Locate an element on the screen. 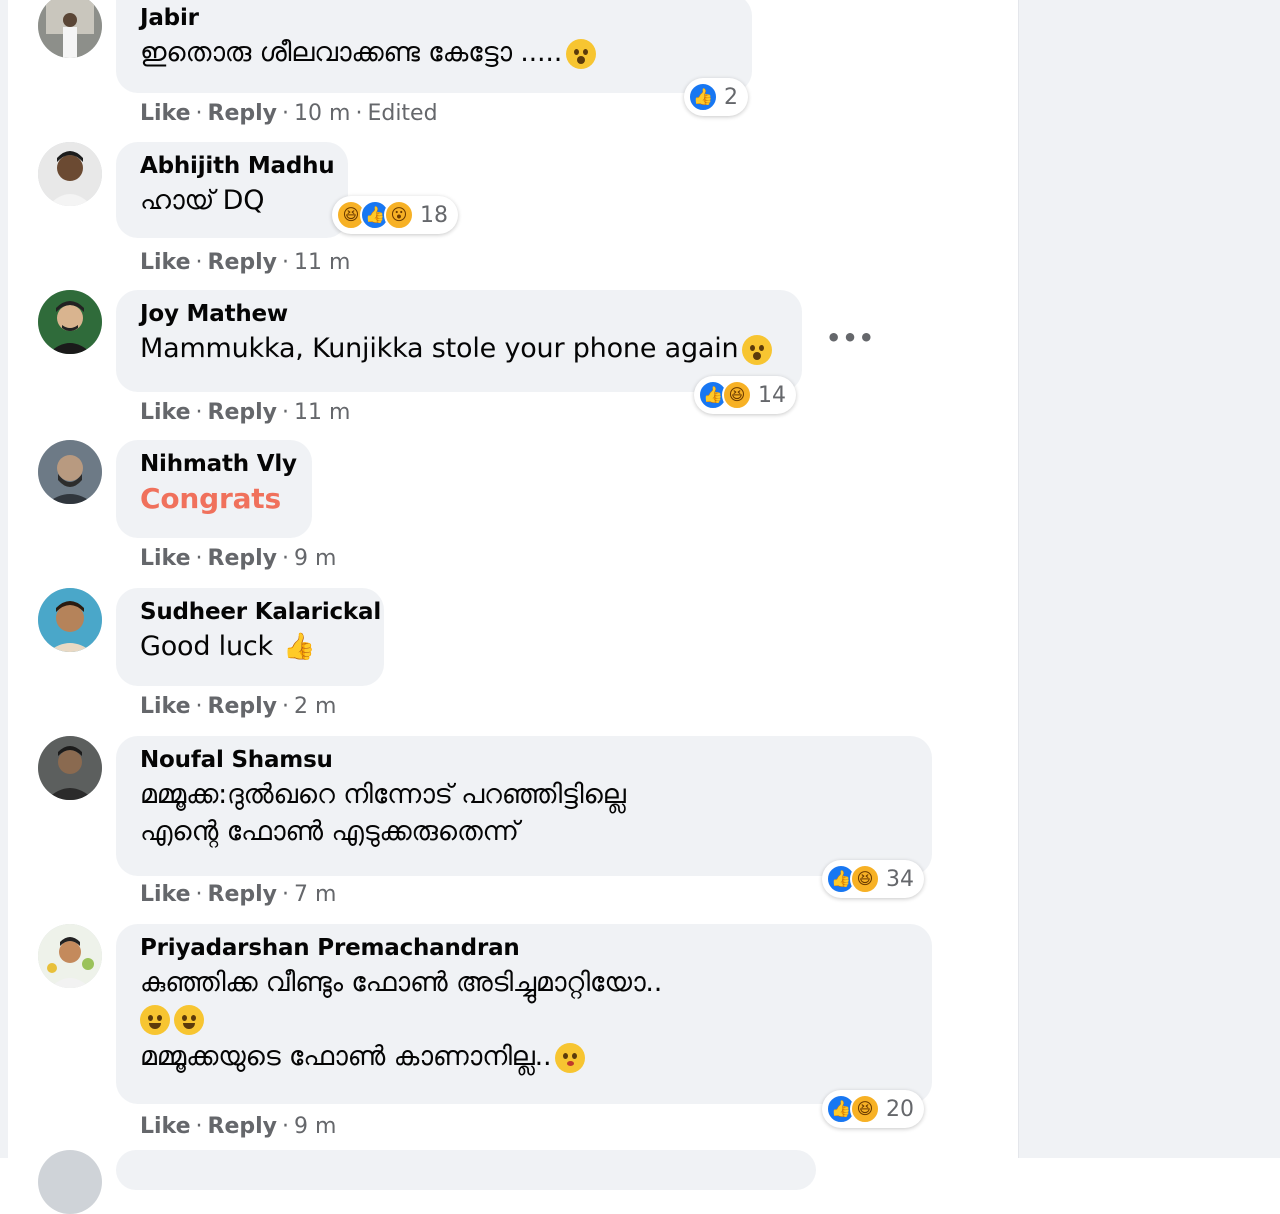 The width and height of the screenshot is (1280, 1214). comment-meta: Like · Reply · 10 m · Edited is located at coordinates (289, 114).